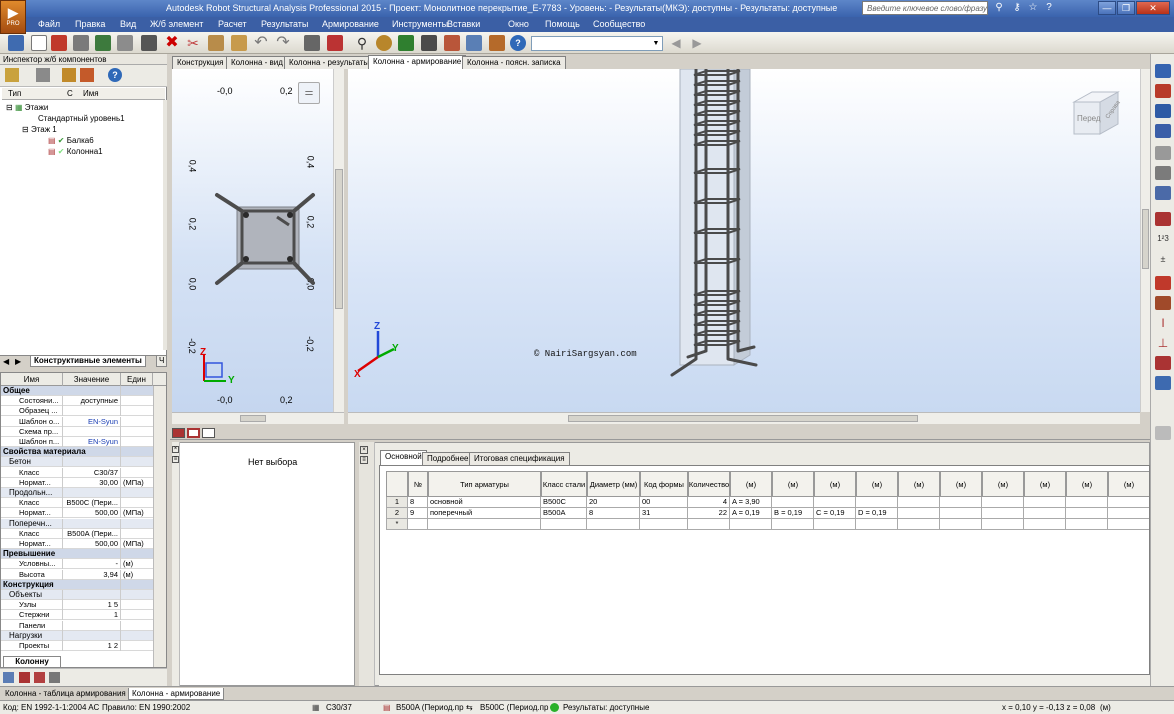 The image size is (1174, 714). Describe the element at coordinates (77, 635) in the screenshot. I see `property-row: Нагрузки` at that location.